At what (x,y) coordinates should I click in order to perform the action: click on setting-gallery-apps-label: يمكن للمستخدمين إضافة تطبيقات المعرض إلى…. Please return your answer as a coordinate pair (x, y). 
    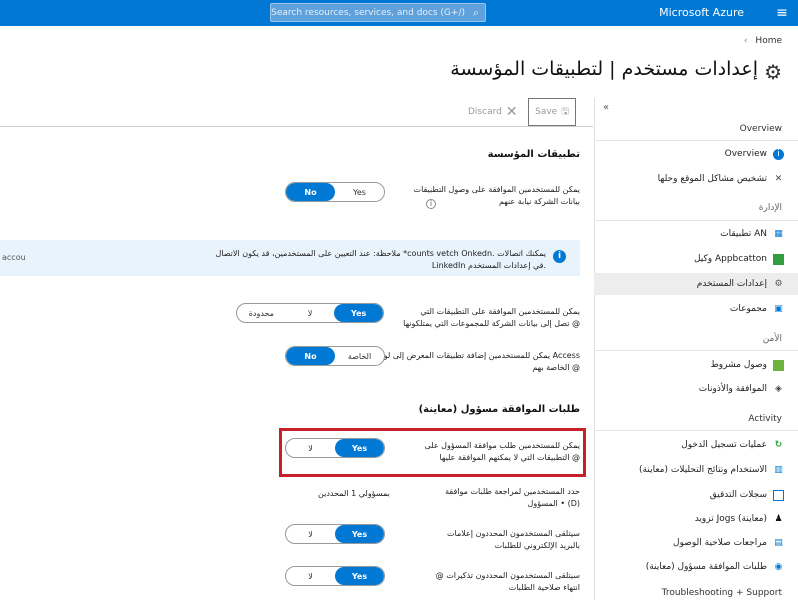
    Looking at the image, I should click on (477, 362).